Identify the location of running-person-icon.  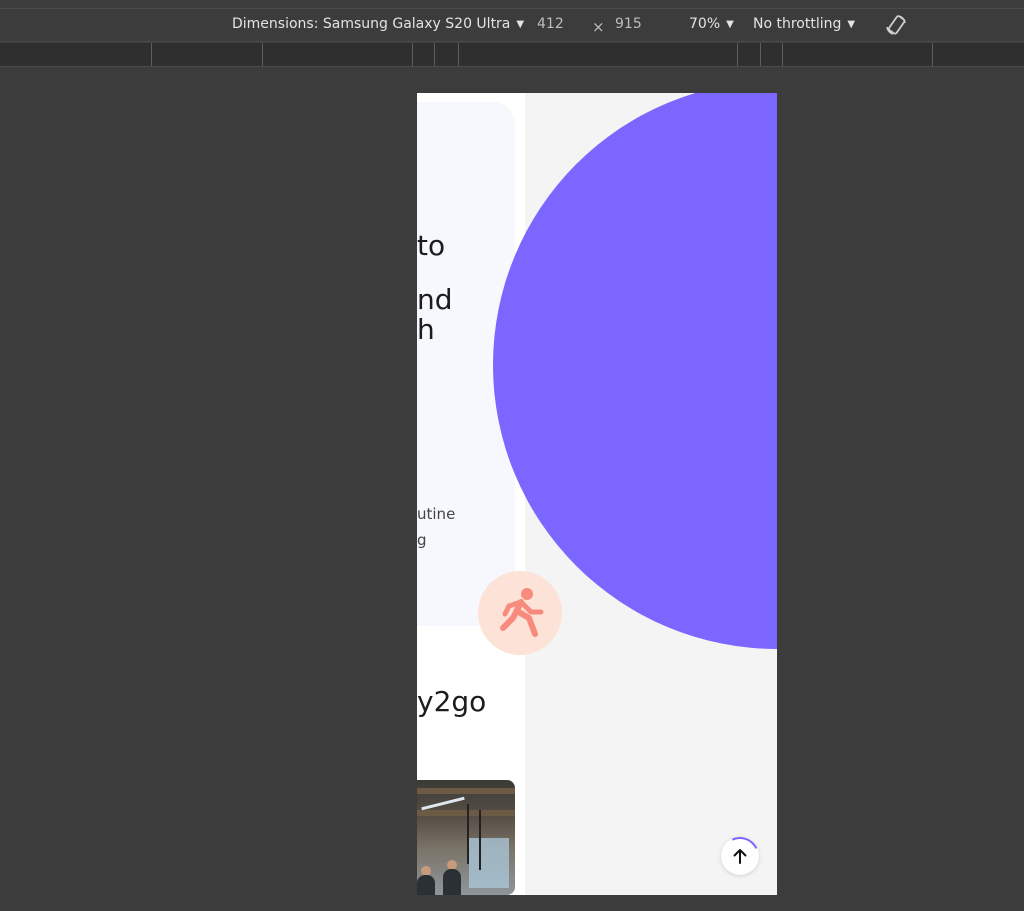
(522, 612).